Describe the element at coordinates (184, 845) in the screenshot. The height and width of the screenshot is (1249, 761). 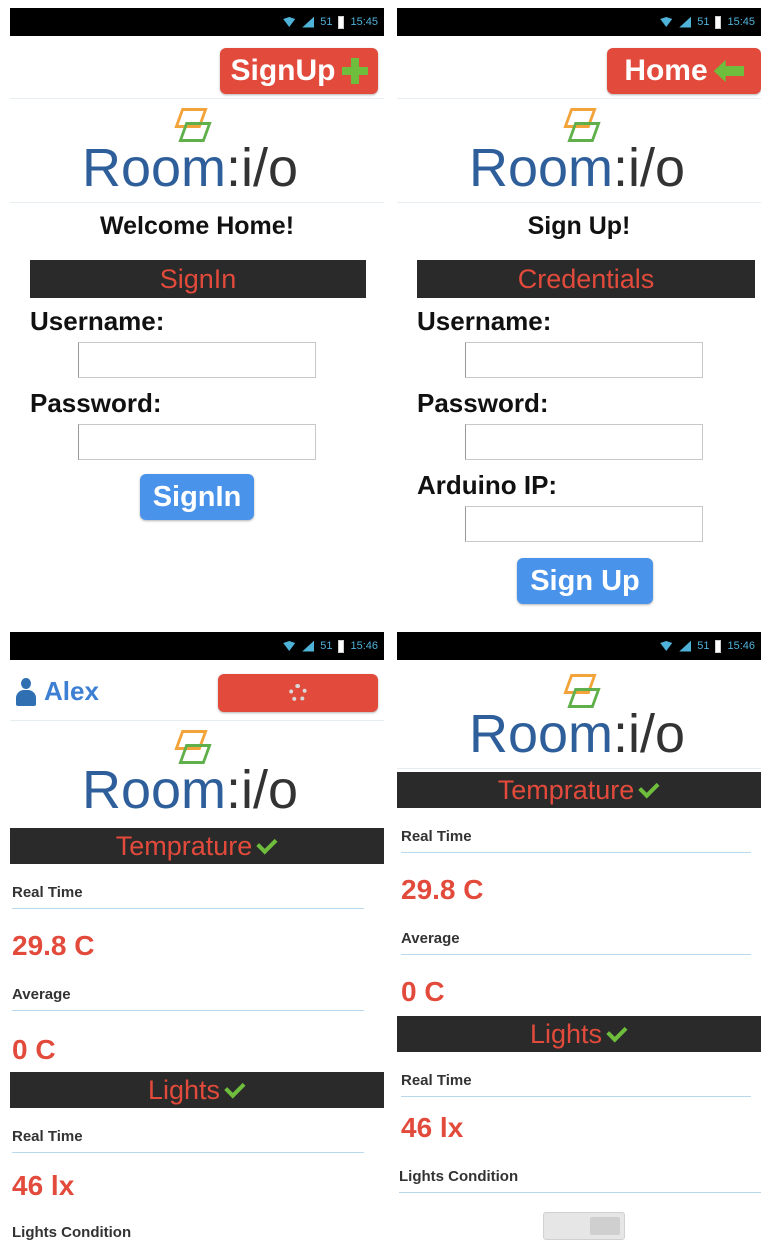
I see `section-title: Temprature` at that location.